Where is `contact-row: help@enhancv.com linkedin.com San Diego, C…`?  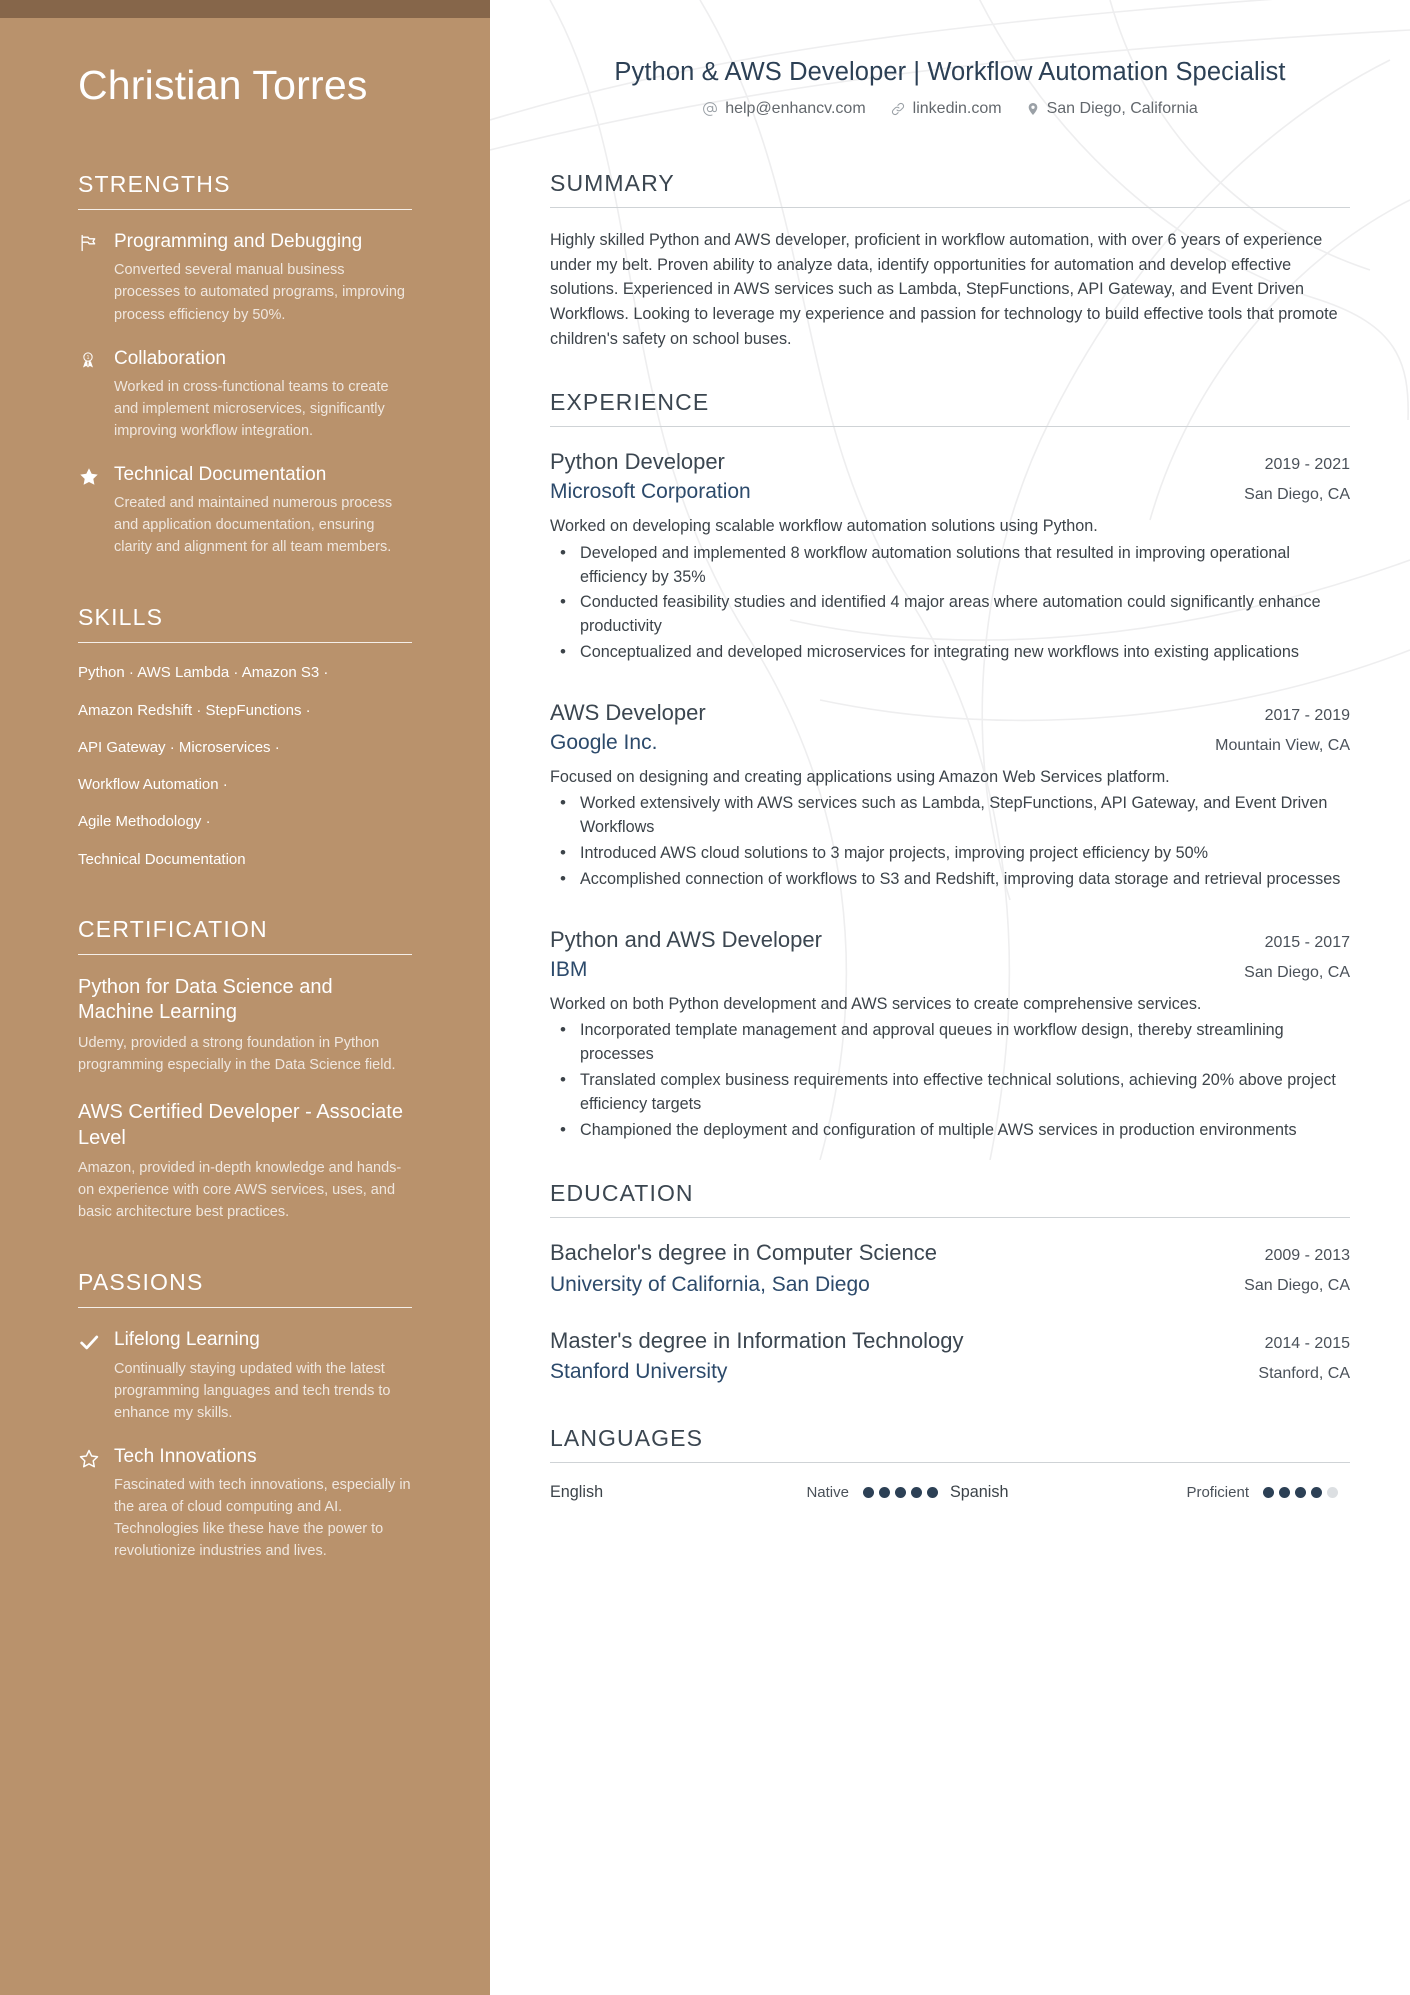 contact-row: help@enhancv.com linkedin.com San Diego, C… is located at coordinates (950, 109).